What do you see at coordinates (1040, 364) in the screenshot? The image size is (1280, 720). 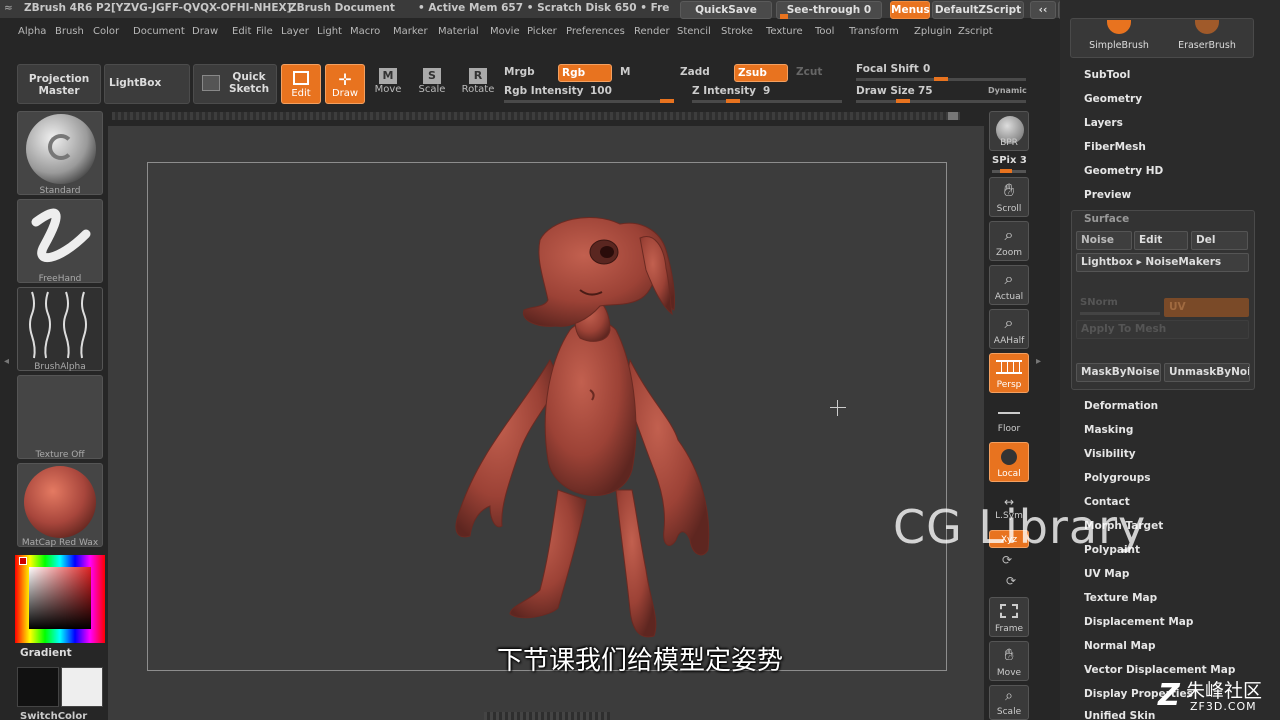 I see `right-tray-toggle-icon: ▸` at bounding box center [1040, 364].